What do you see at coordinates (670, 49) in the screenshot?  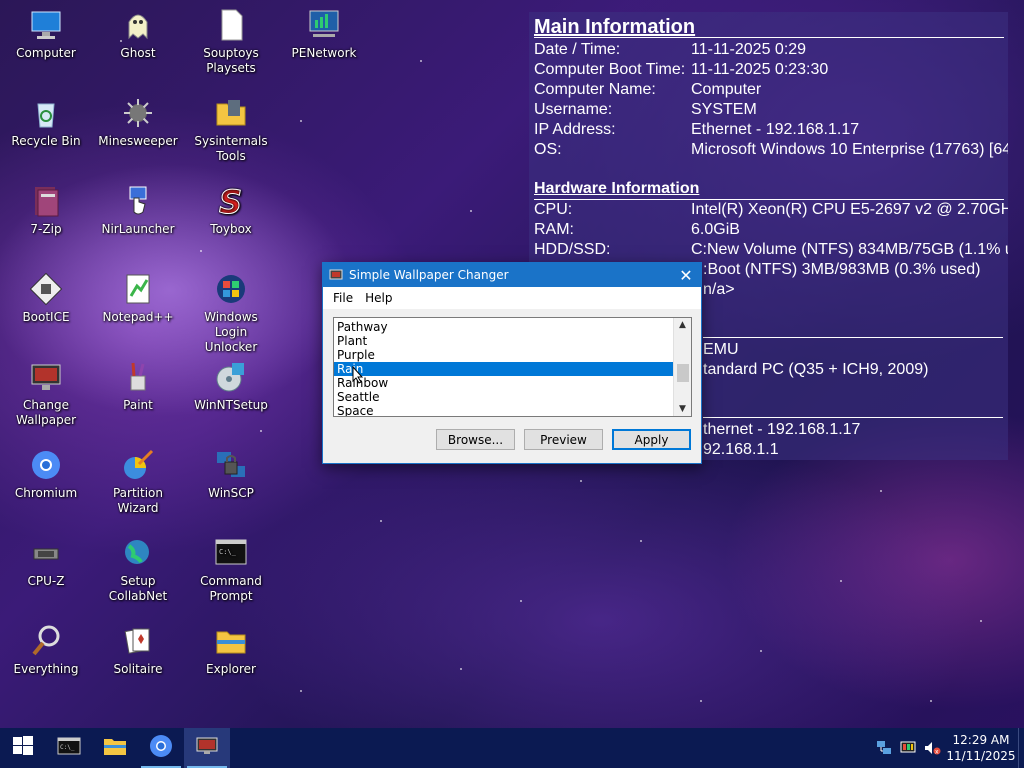 I see `info-row-datetime: Date / Time: 11-11-2025 0:29` at bounding box center [670, 49].